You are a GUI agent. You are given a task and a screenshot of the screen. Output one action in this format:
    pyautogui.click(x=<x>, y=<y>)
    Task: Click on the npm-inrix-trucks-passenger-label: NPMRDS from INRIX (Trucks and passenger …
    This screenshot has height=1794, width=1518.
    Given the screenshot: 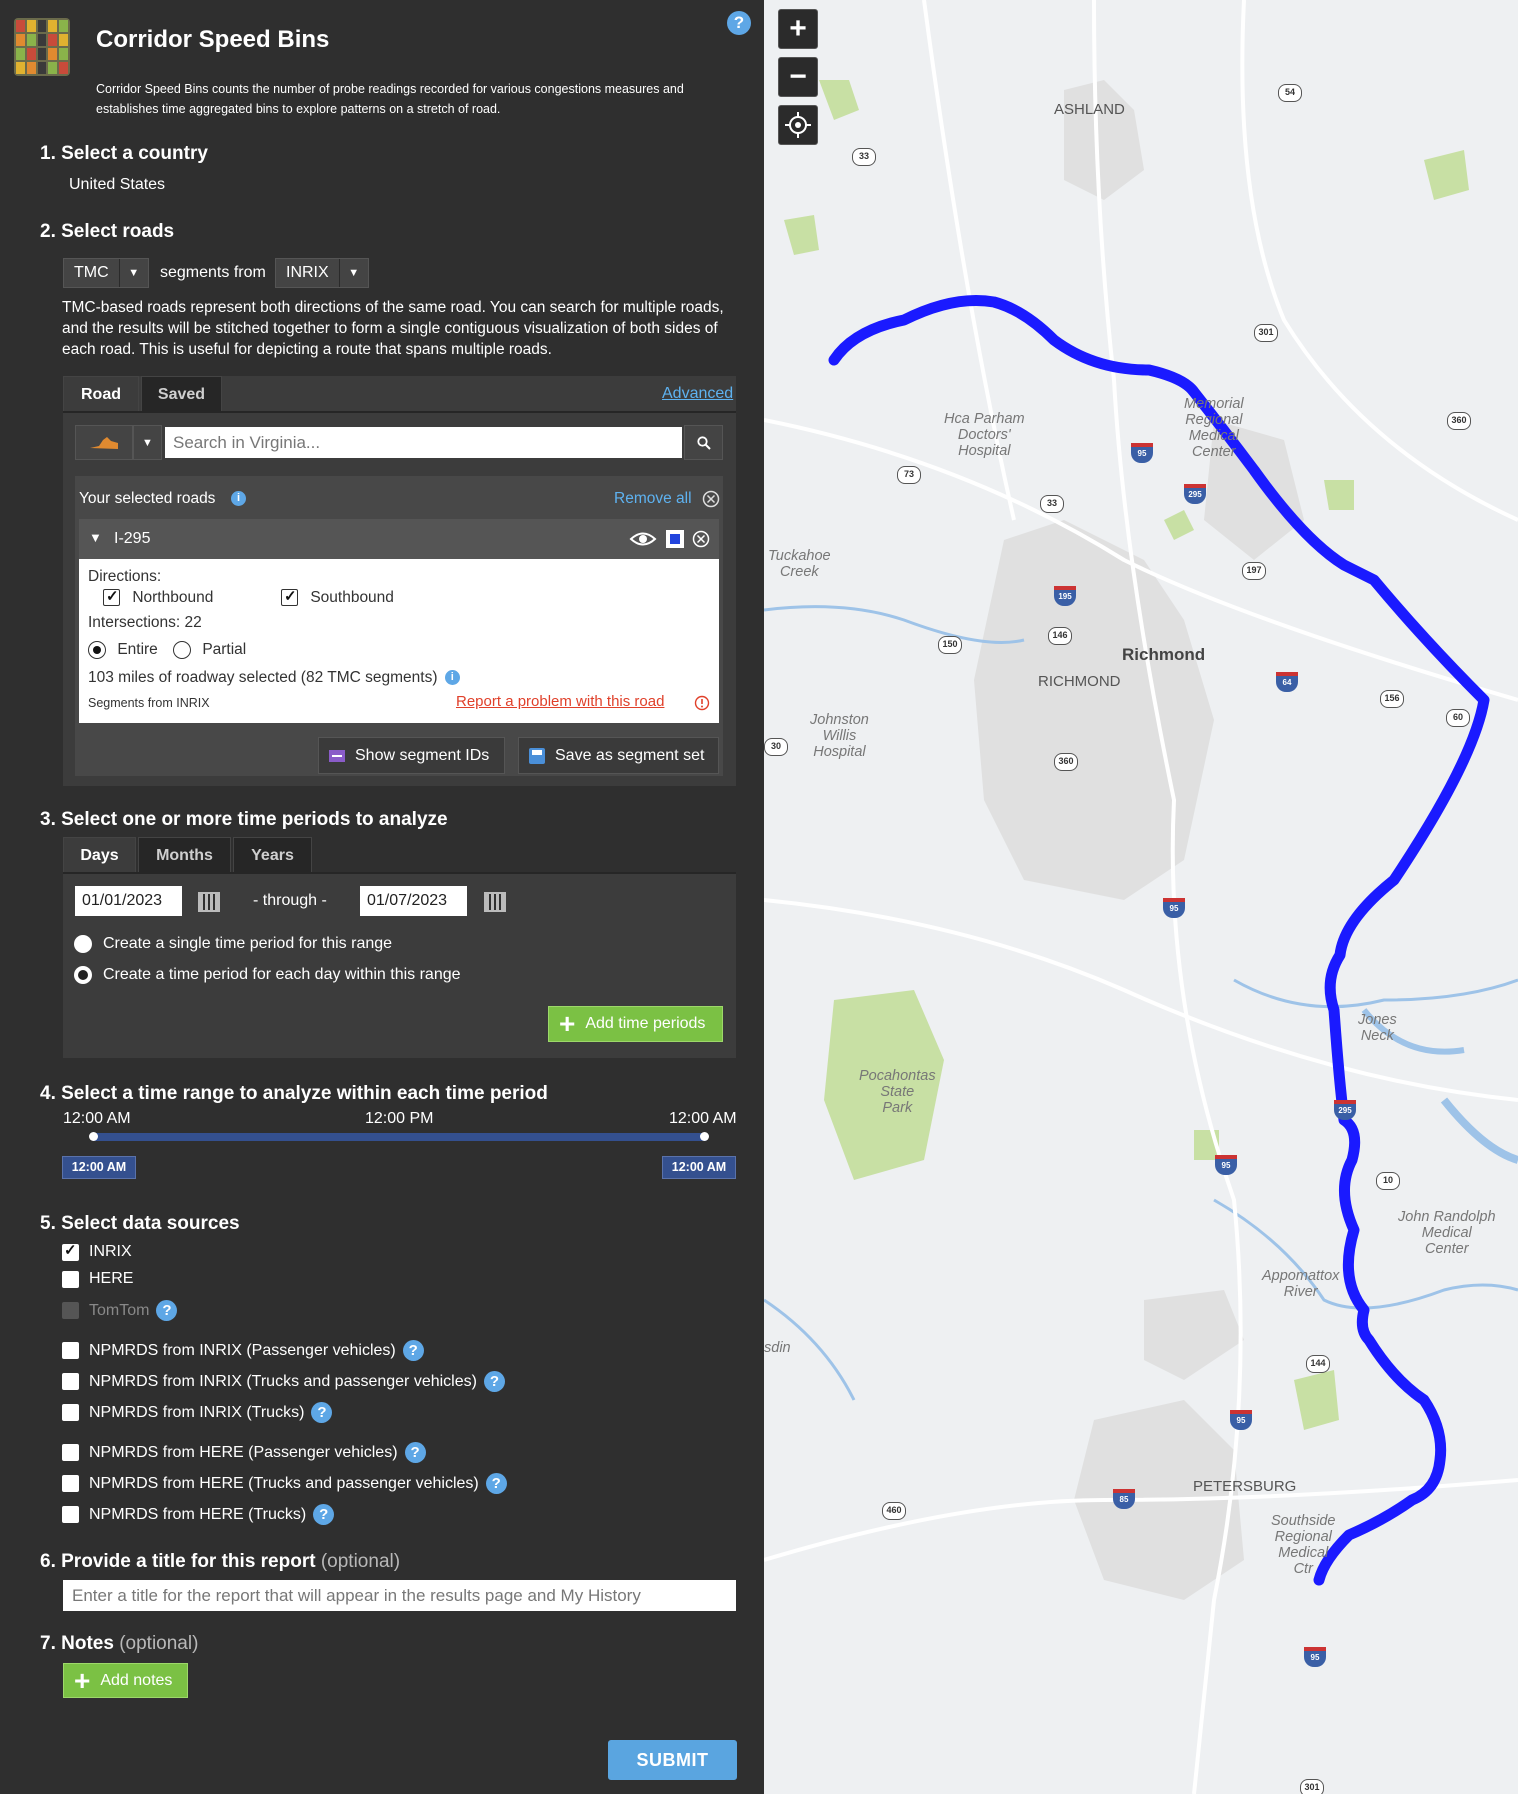 What is the action you would take?
    pyautogui.click(x=283, y=1381)
    